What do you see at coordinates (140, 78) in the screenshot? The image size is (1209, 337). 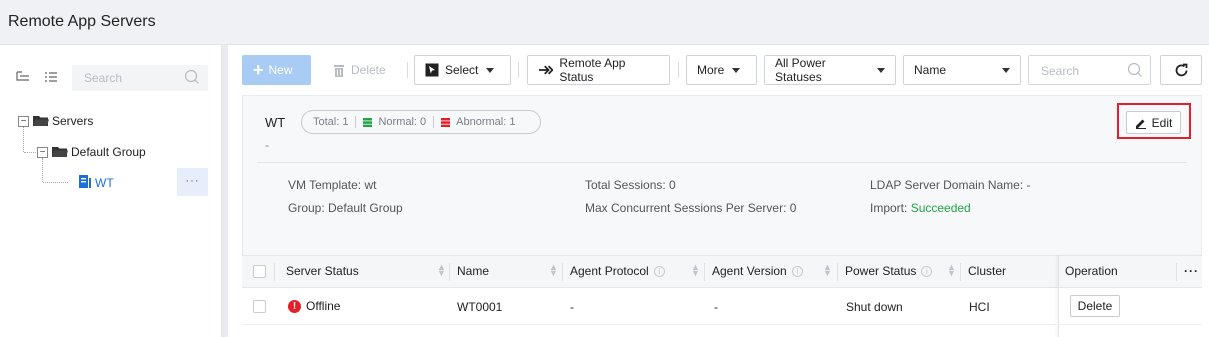 I see `sidebar-search-input: Search` at bounding box center [140, 78].